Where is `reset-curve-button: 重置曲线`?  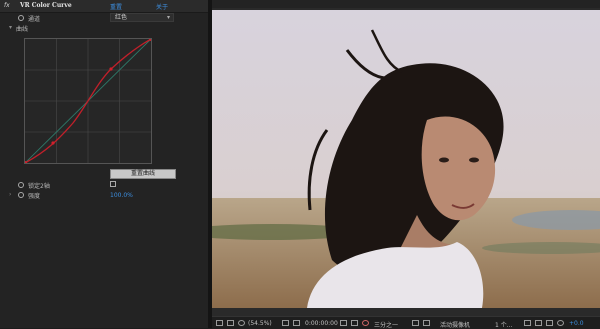
reset-curve-button: 重置曲线 is located at coordinates (143, 174).